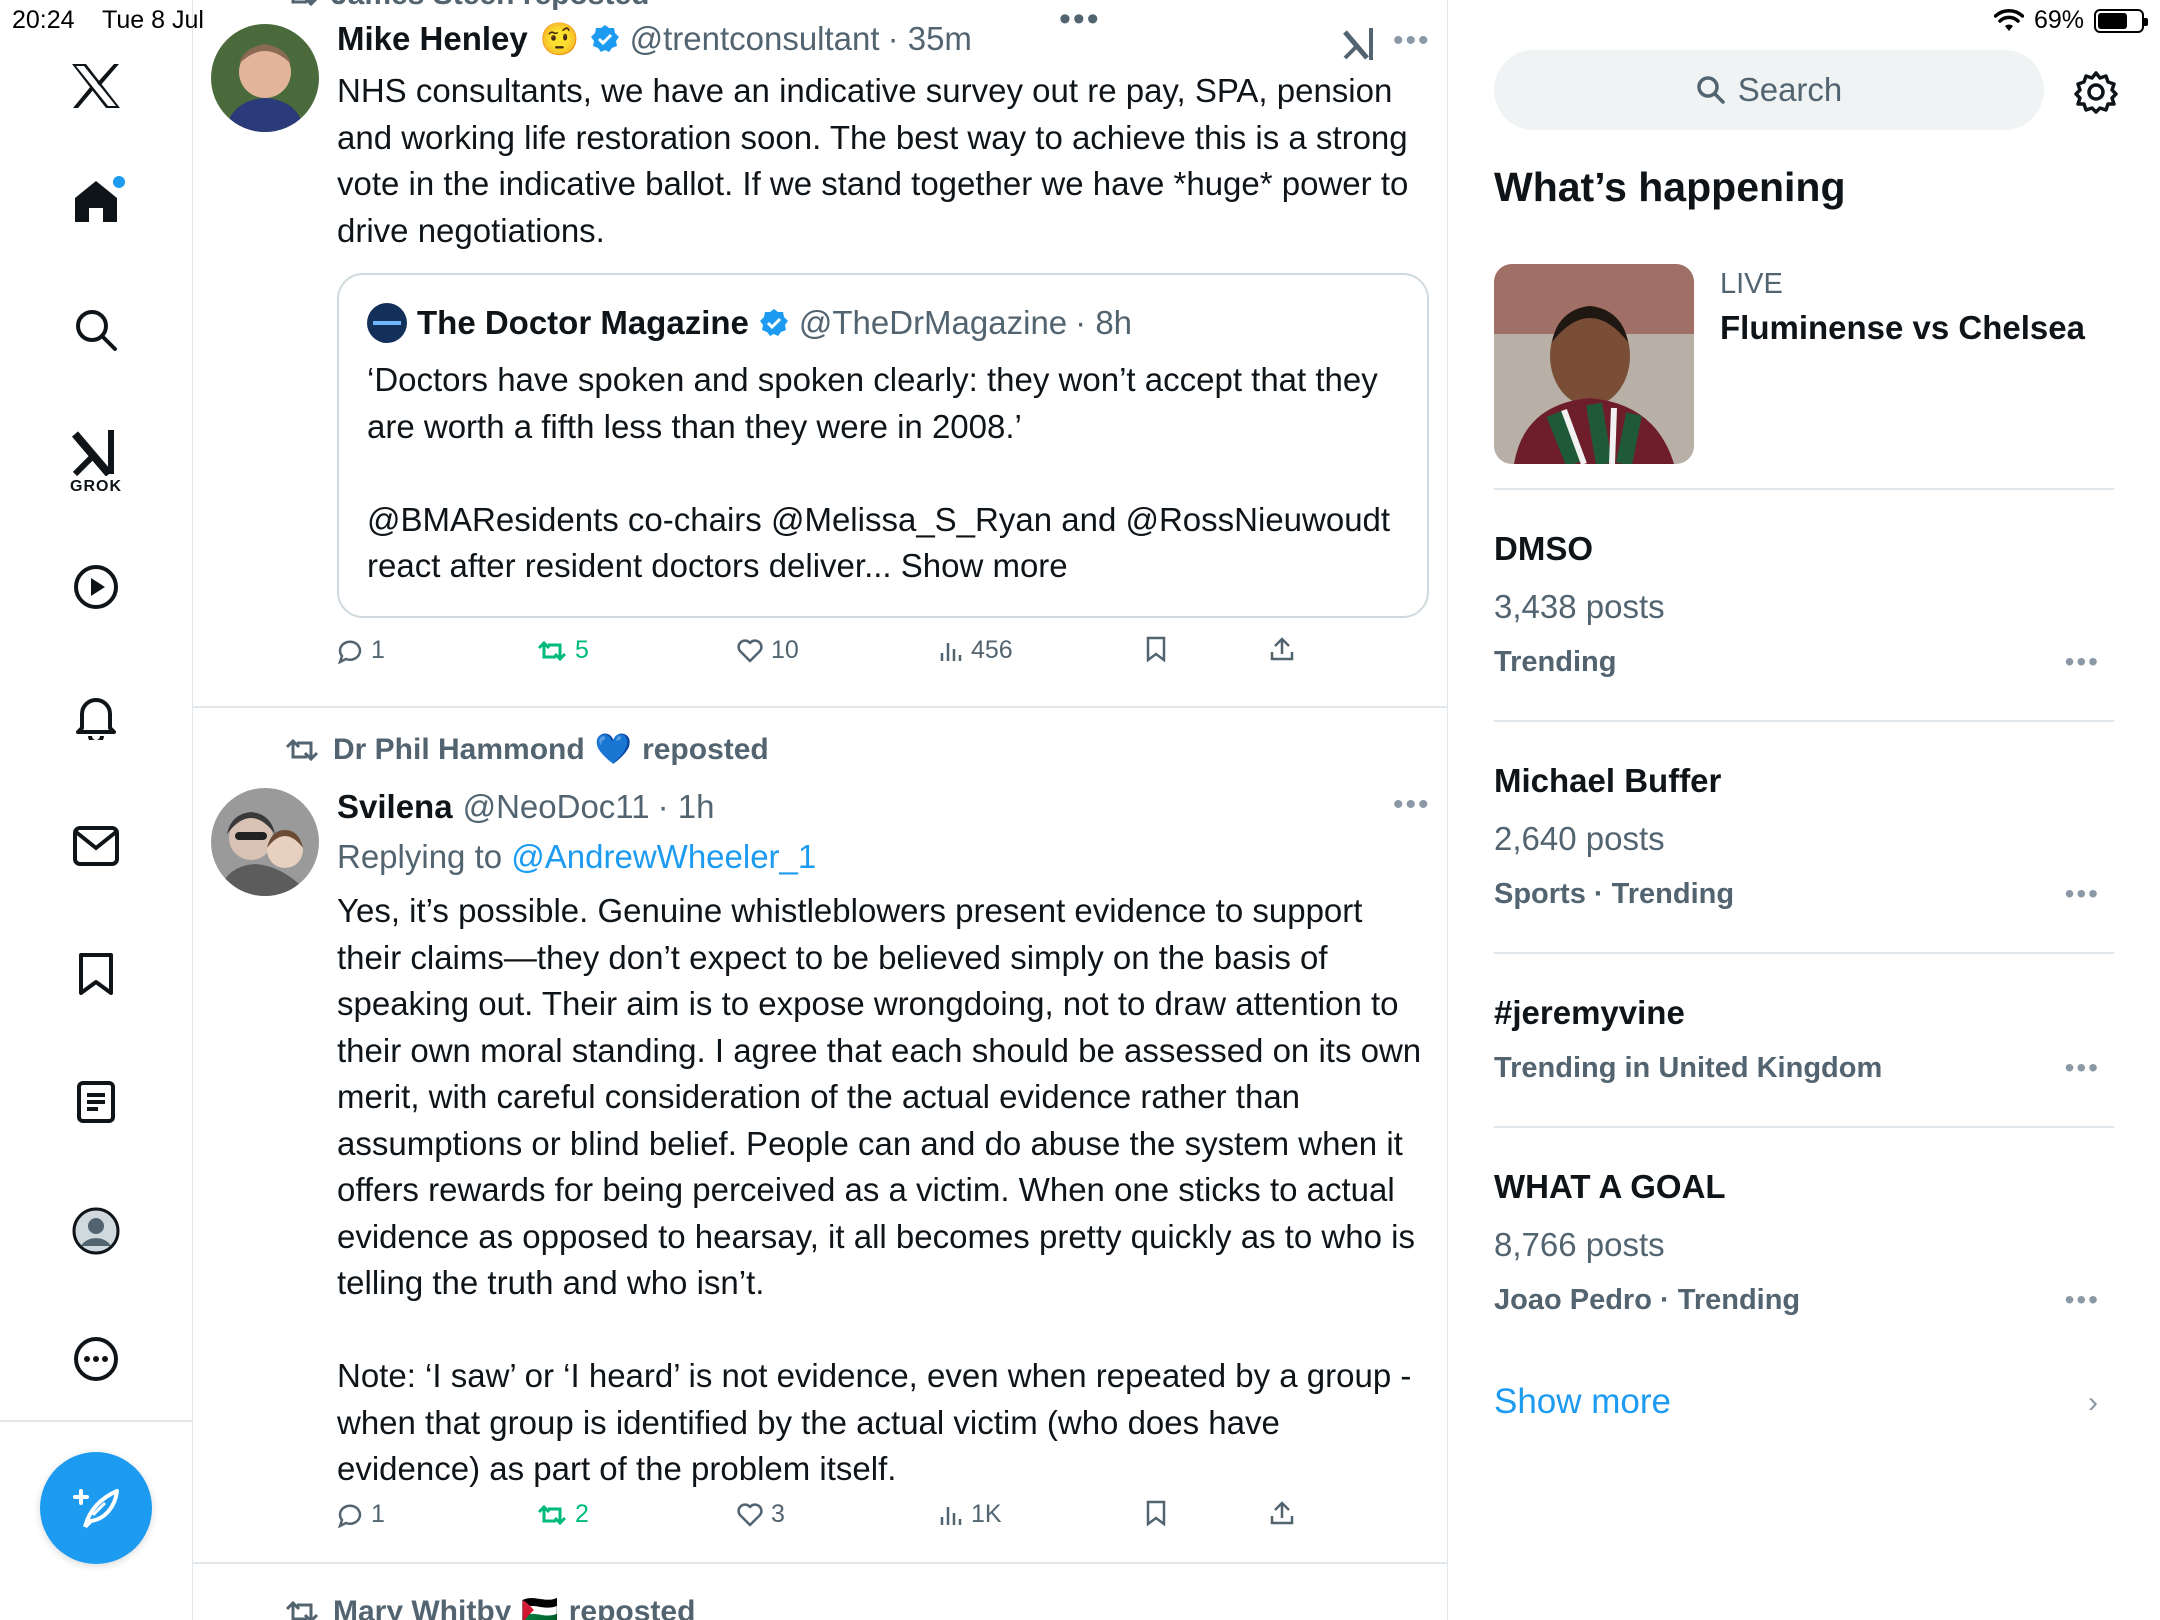 Image resolution: width=2160 pixels, height=1620 pixels. I want to click on lists-icon, so click(96, 1102).